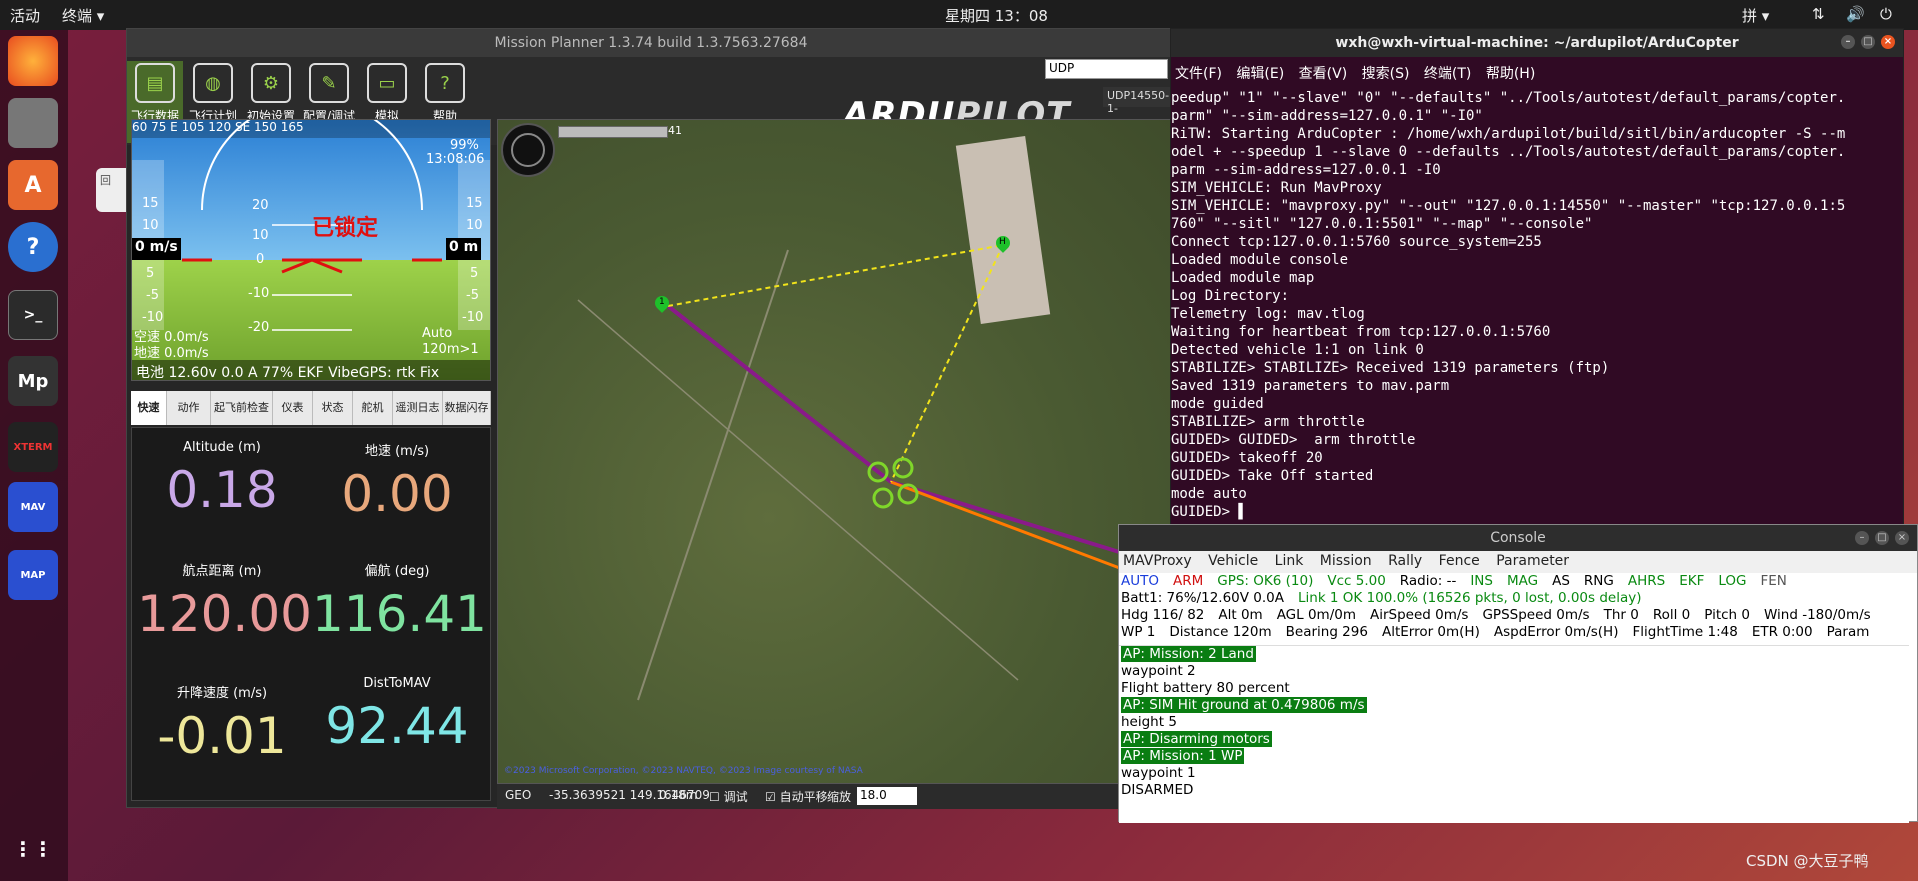 This screenshot has width=1918, height=881. Describe the element at coordinates (33, 123) in the screenshot. I see `files-icon` at that location.